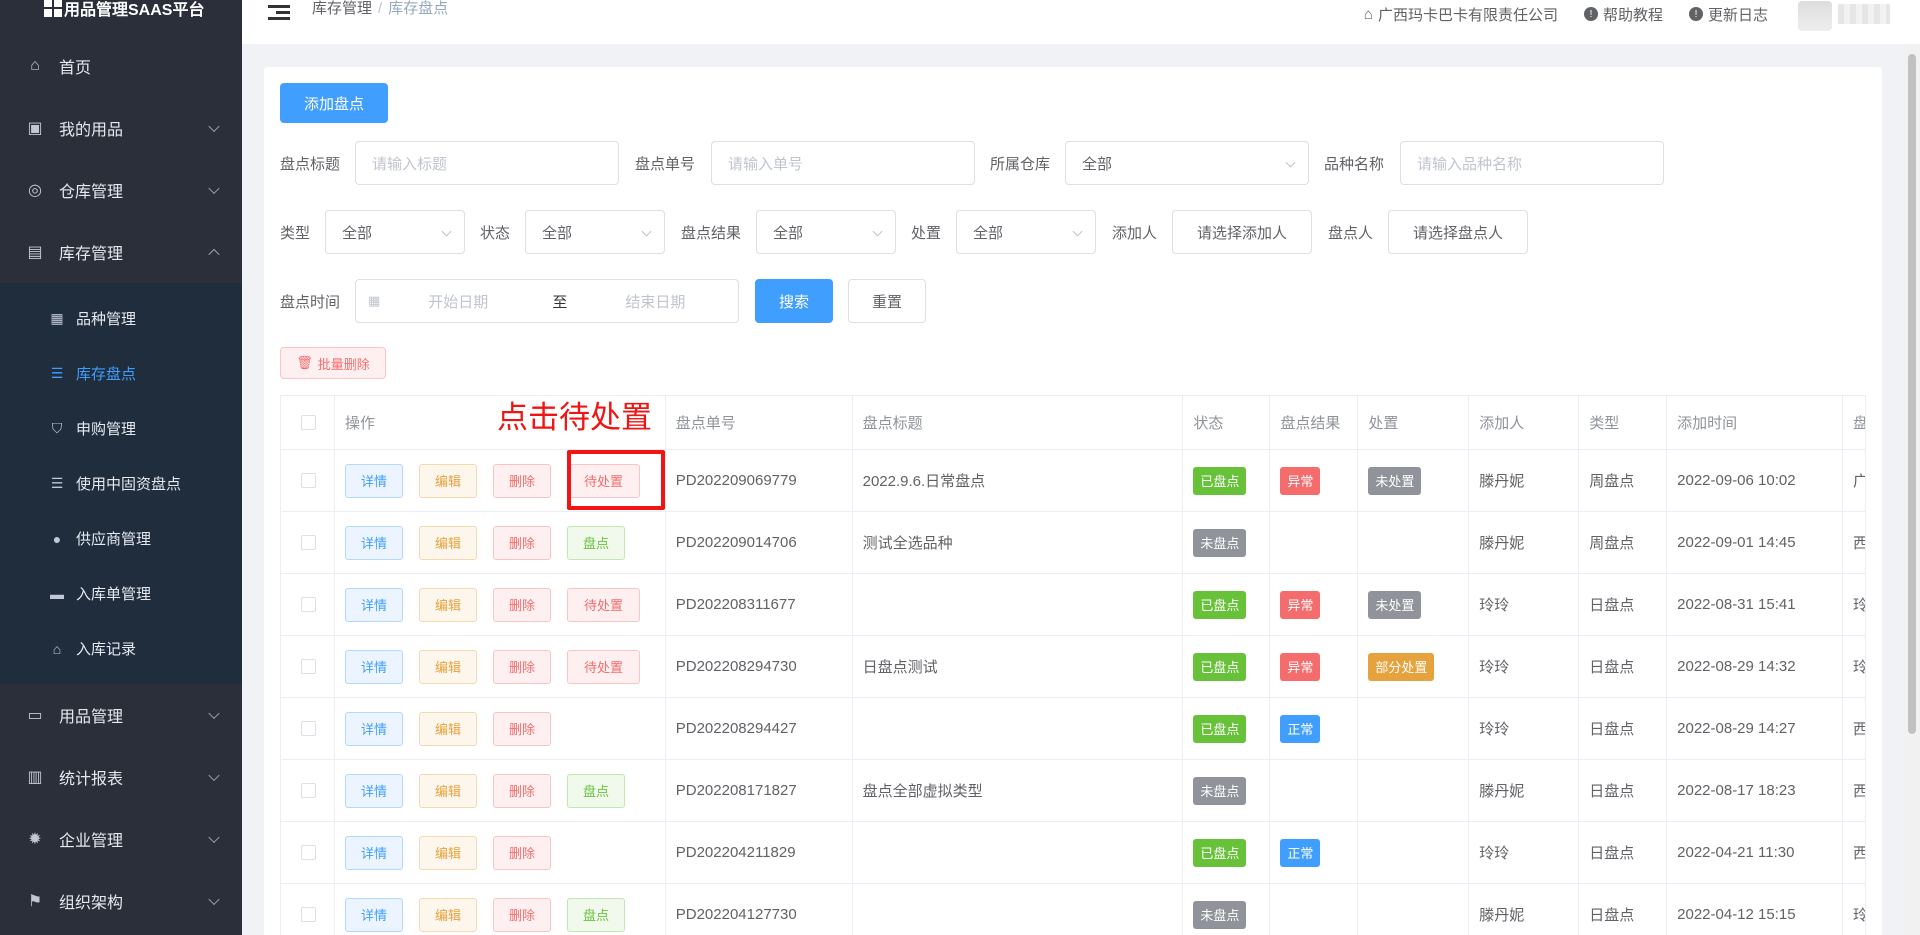  What do you see at coordinates (1695, 14) in the screenshot?
I see `info-icon: !` at bounding box center [1695, 14].